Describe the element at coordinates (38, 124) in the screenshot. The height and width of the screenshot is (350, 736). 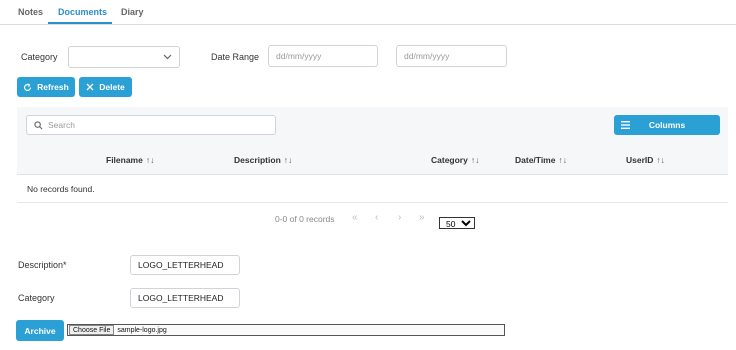
I see `search-icon` at that location.